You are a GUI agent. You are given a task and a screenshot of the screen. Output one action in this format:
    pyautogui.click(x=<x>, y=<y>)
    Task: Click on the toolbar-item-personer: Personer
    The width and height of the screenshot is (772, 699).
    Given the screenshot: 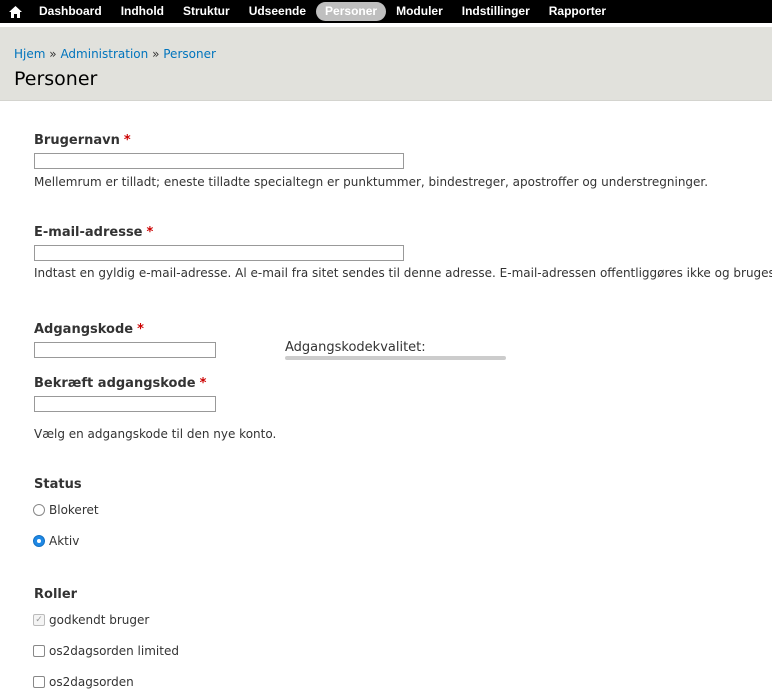 What is the action you would take?
    pyautogui.click(x=351, y=11)
    